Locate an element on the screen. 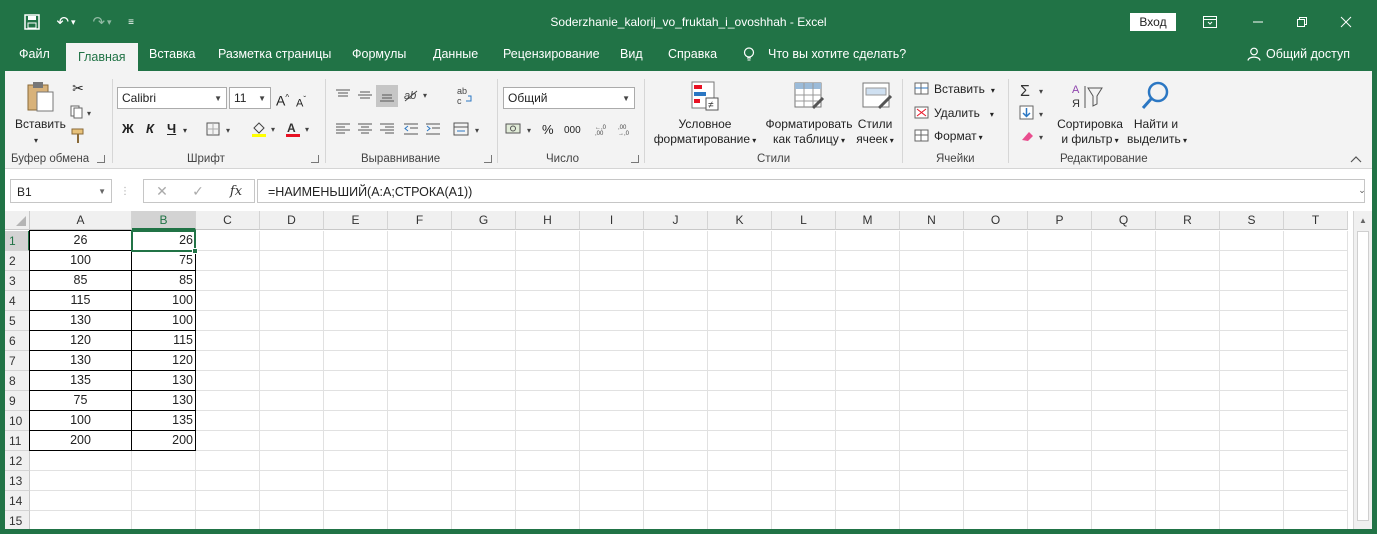 The height and width of the screenshot is (534, 1377). paste-button: Вставить is located at coordinates (40, 124).